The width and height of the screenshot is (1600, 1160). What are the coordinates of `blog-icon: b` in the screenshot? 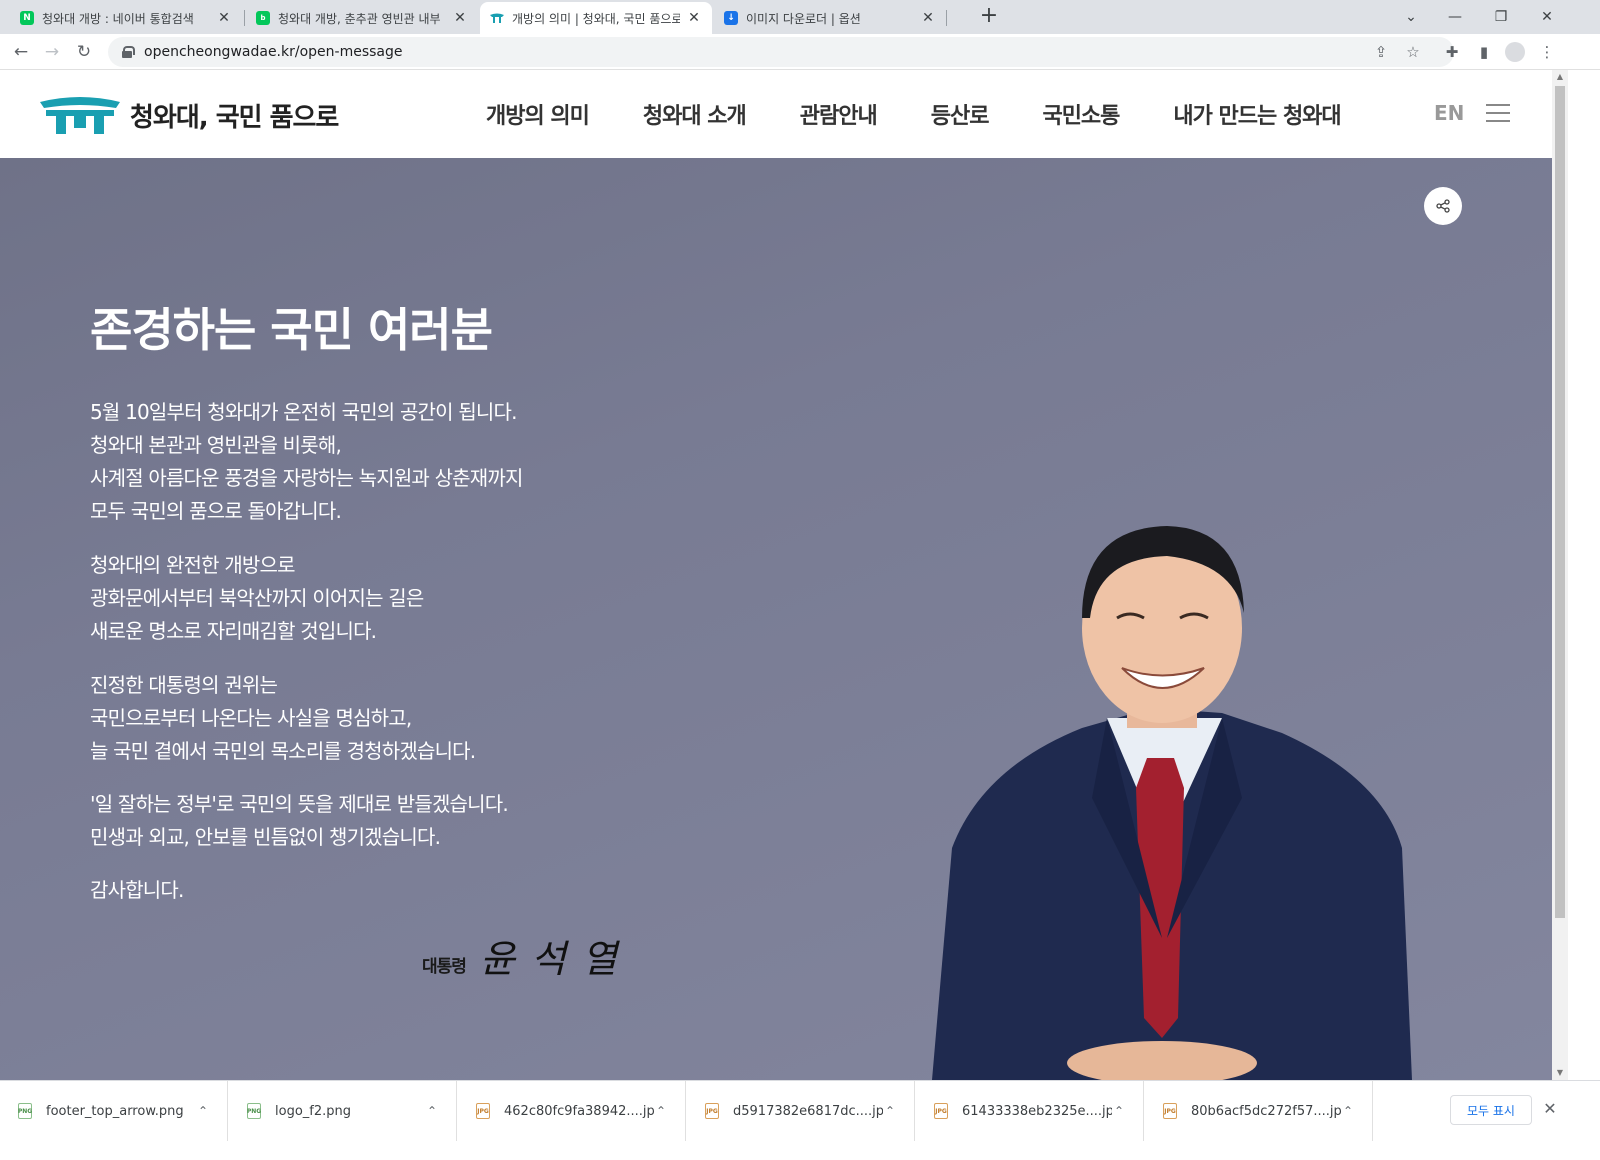 It's located at (263, 18).